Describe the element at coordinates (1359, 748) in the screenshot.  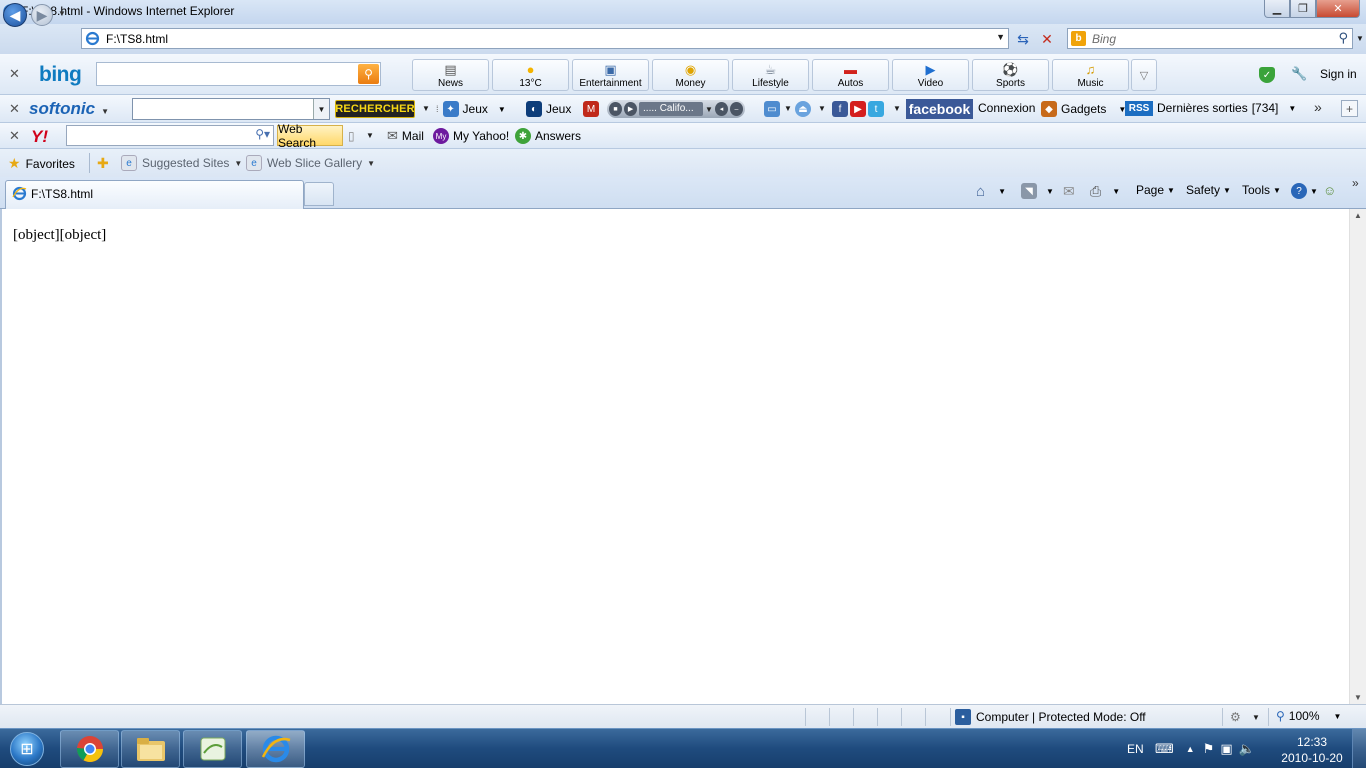
I see `show-desktop-button` at that location.